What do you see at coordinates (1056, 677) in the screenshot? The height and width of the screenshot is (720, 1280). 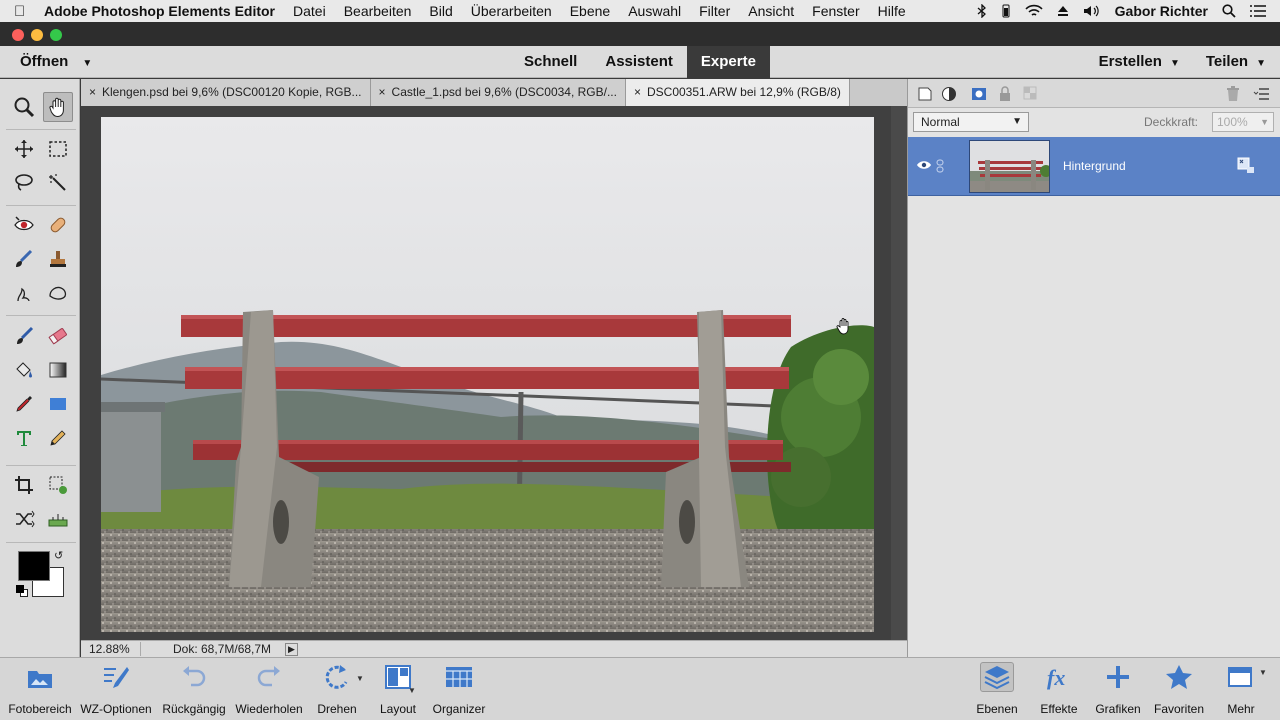 I see `svg-text: fx` at bounding box center [1056, 677].